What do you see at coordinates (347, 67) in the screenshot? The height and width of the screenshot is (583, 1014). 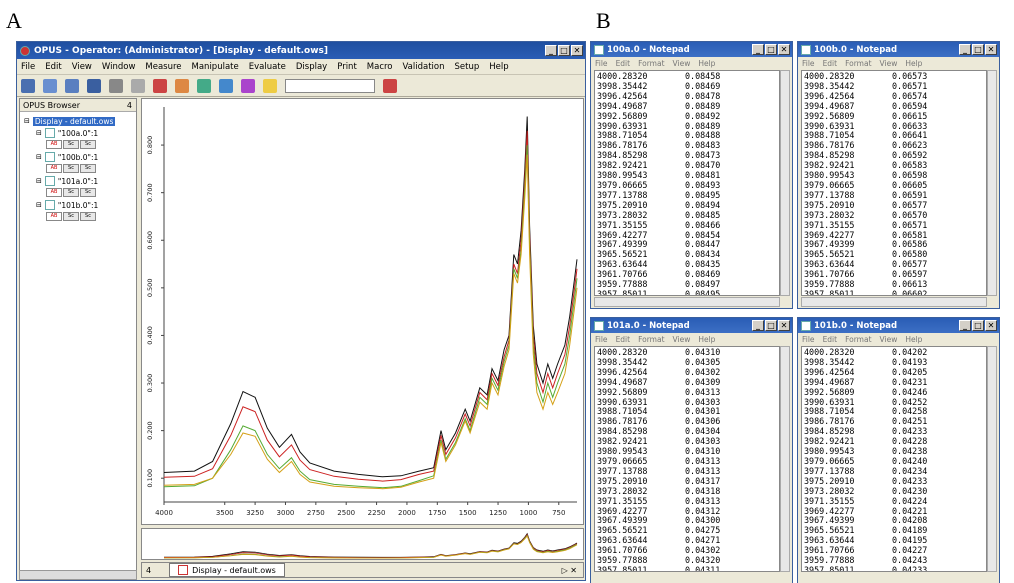 I see `menu-print: Print` at bounding box center [347, 67].